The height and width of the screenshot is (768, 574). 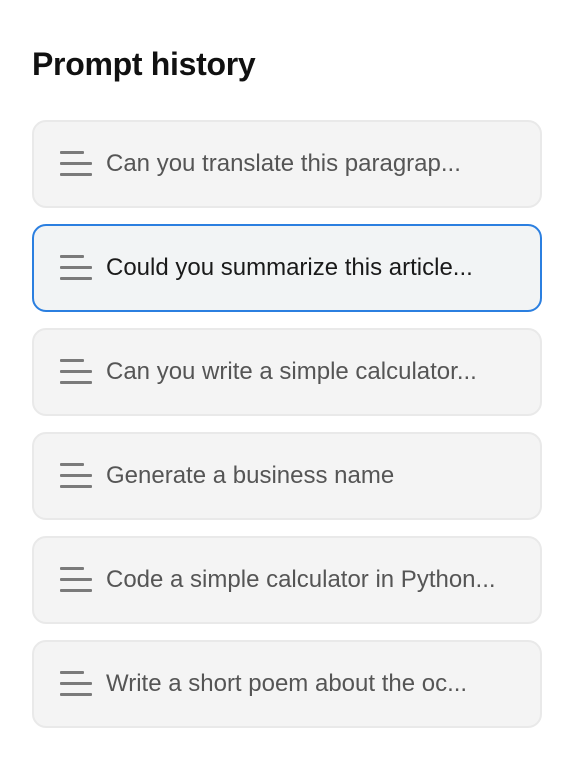 I want to click on history-item: Generate a business name, so click(x=287, y=476).